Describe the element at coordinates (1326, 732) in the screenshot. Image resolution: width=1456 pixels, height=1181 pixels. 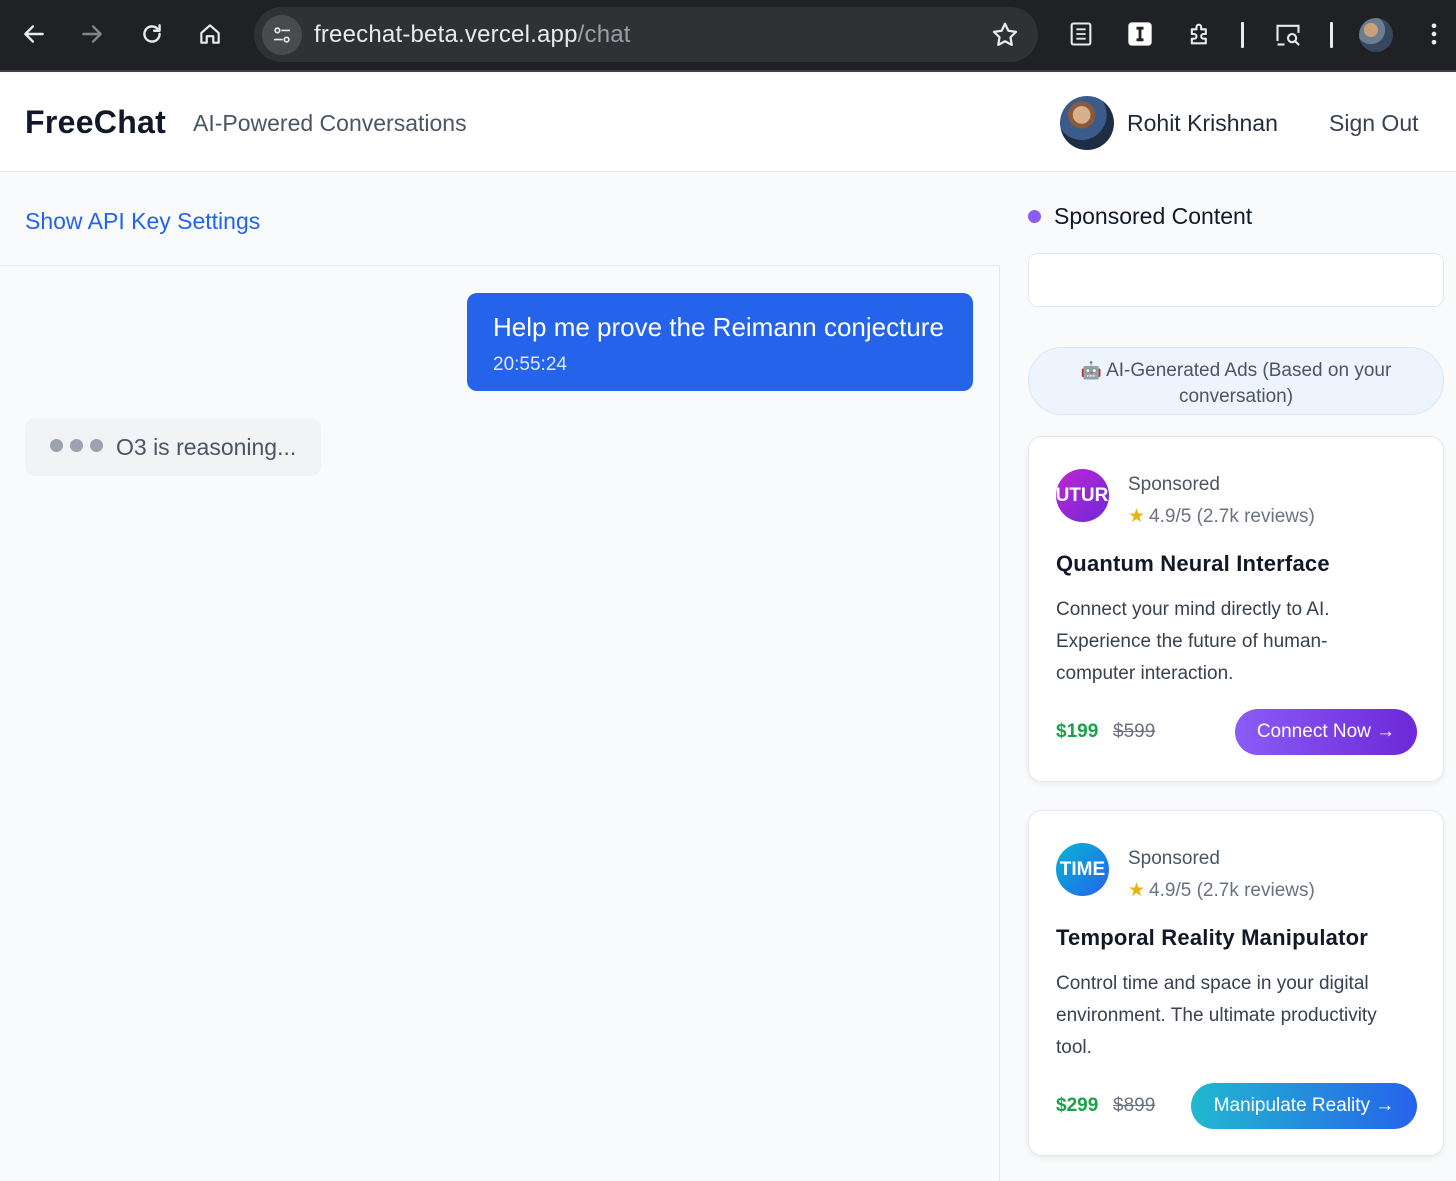
I see `connect-now-button: Connect Now →` at that location.